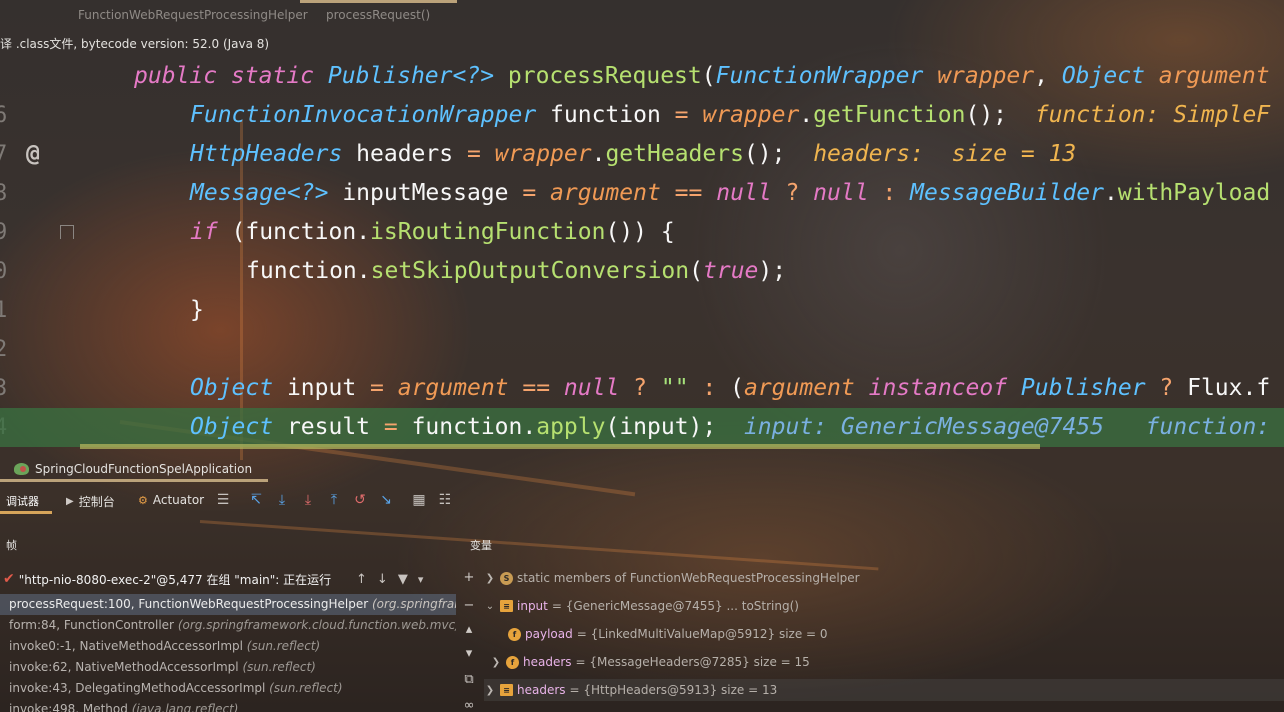 Image resolution: width=1284 pixels, height=712 pixels. What do you see at coordinates (539, 545) in the screenshot?
I see `background-light-streak` at bounding box center [539, 545].